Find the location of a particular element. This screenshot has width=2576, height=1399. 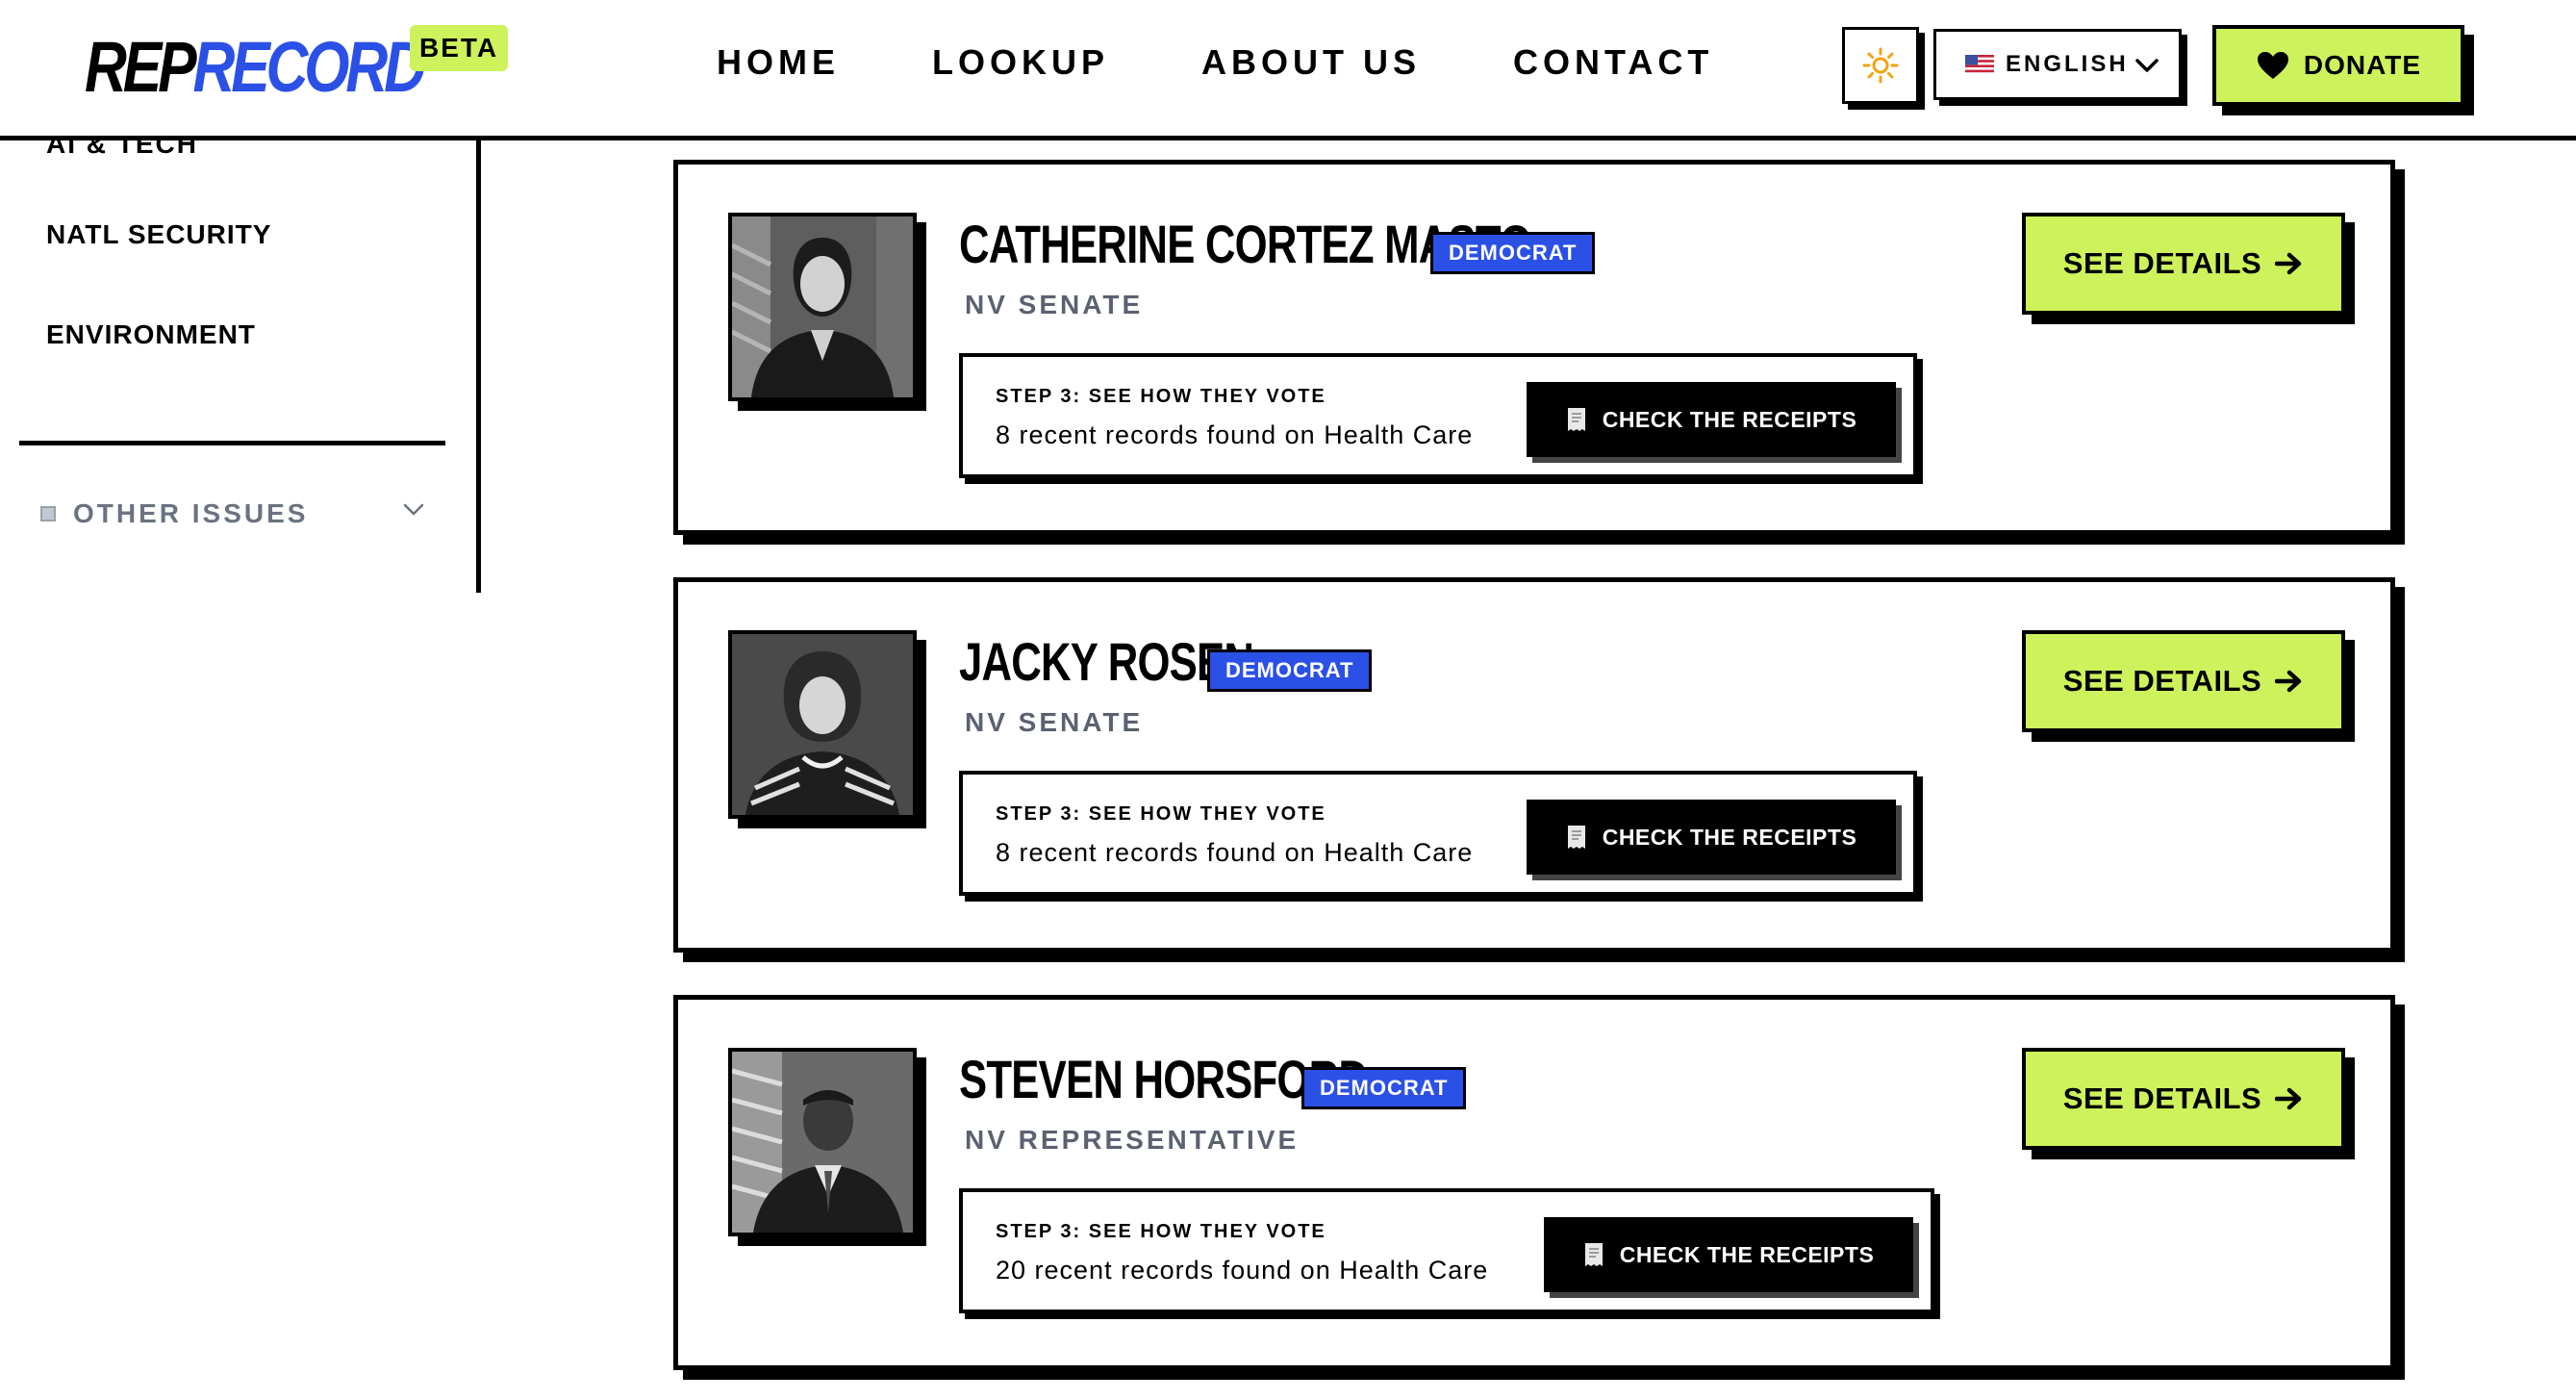

nav-lookup: LOOKUP is located at coordinates (1021, 62).